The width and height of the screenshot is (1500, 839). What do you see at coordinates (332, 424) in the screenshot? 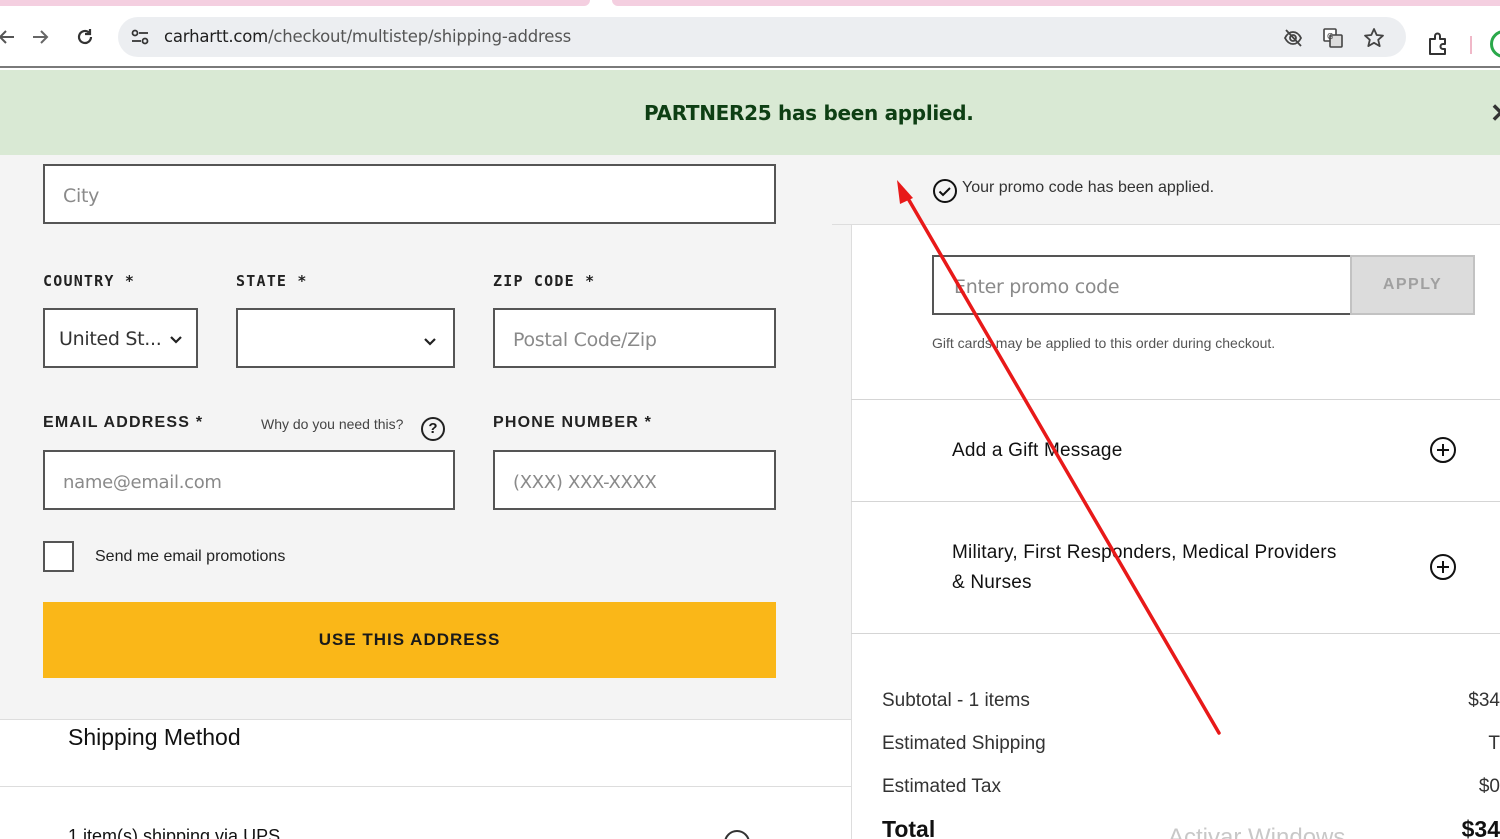
I see `email-help-link: Why do you need this?` at bounding box center [332, 424].